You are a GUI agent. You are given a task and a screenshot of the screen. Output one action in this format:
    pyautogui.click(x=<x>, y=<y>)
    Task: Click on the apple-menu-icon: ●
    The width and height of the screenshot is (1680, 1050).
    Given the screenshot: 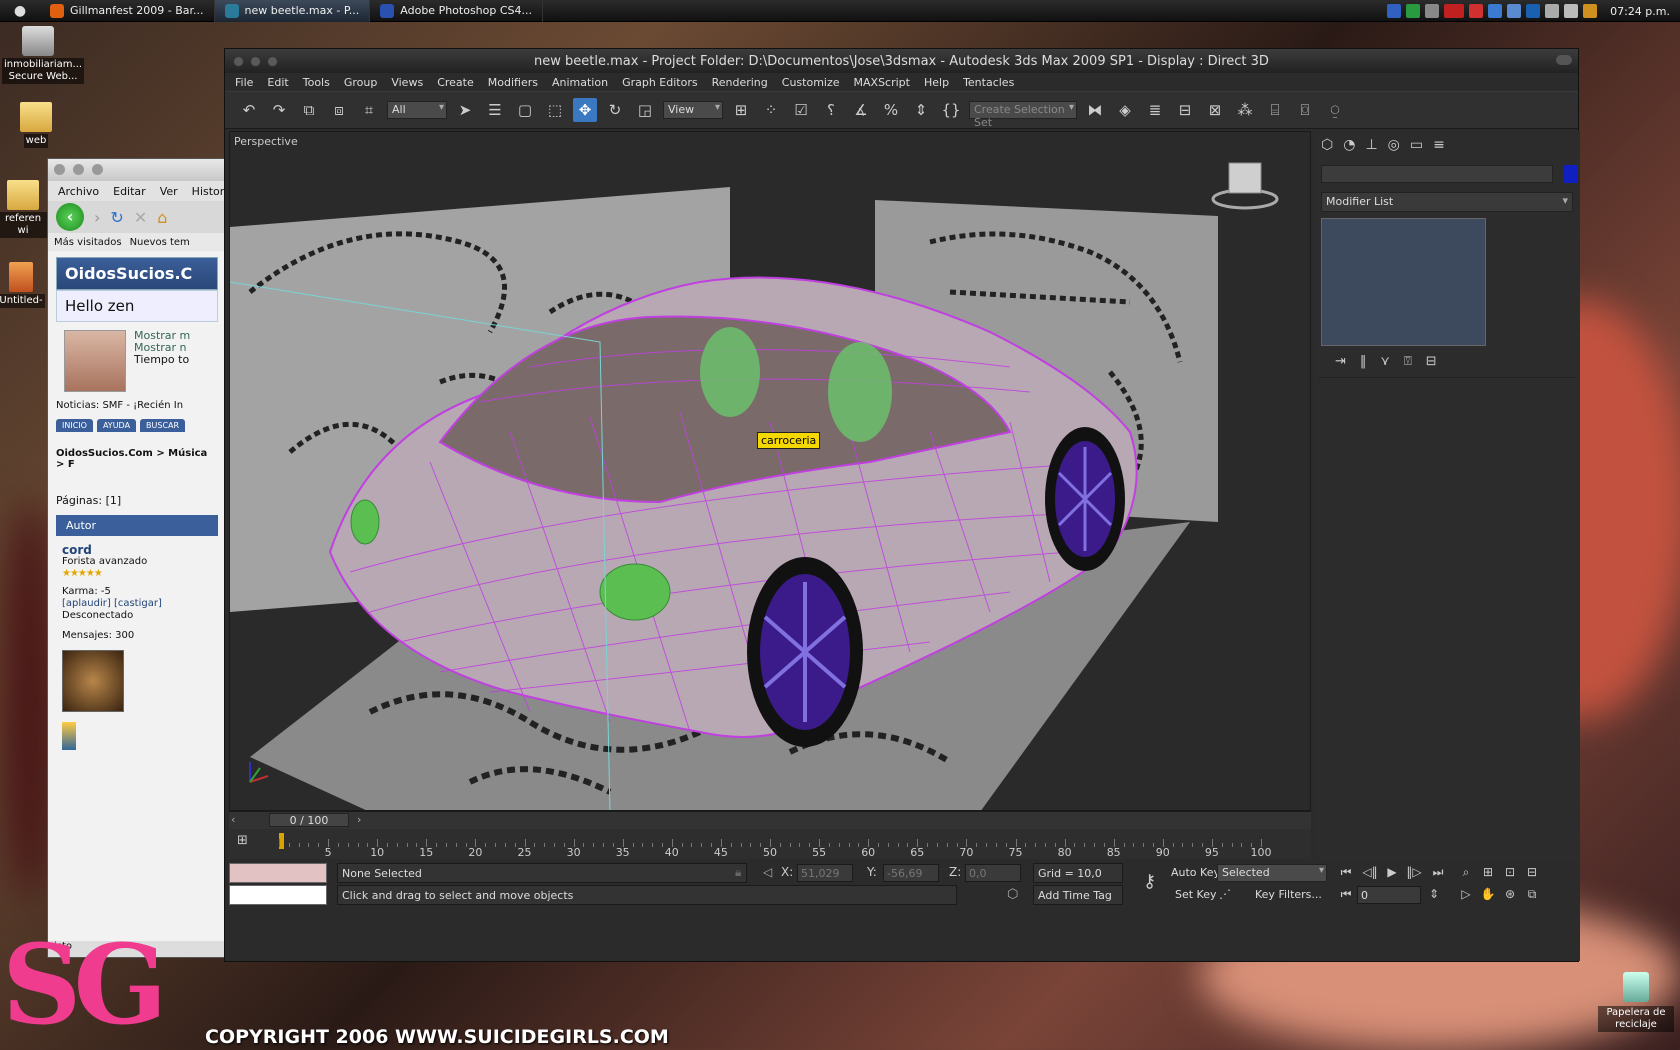 What is the action you would take?
    pyautogui.click(x=20, y=11)
    